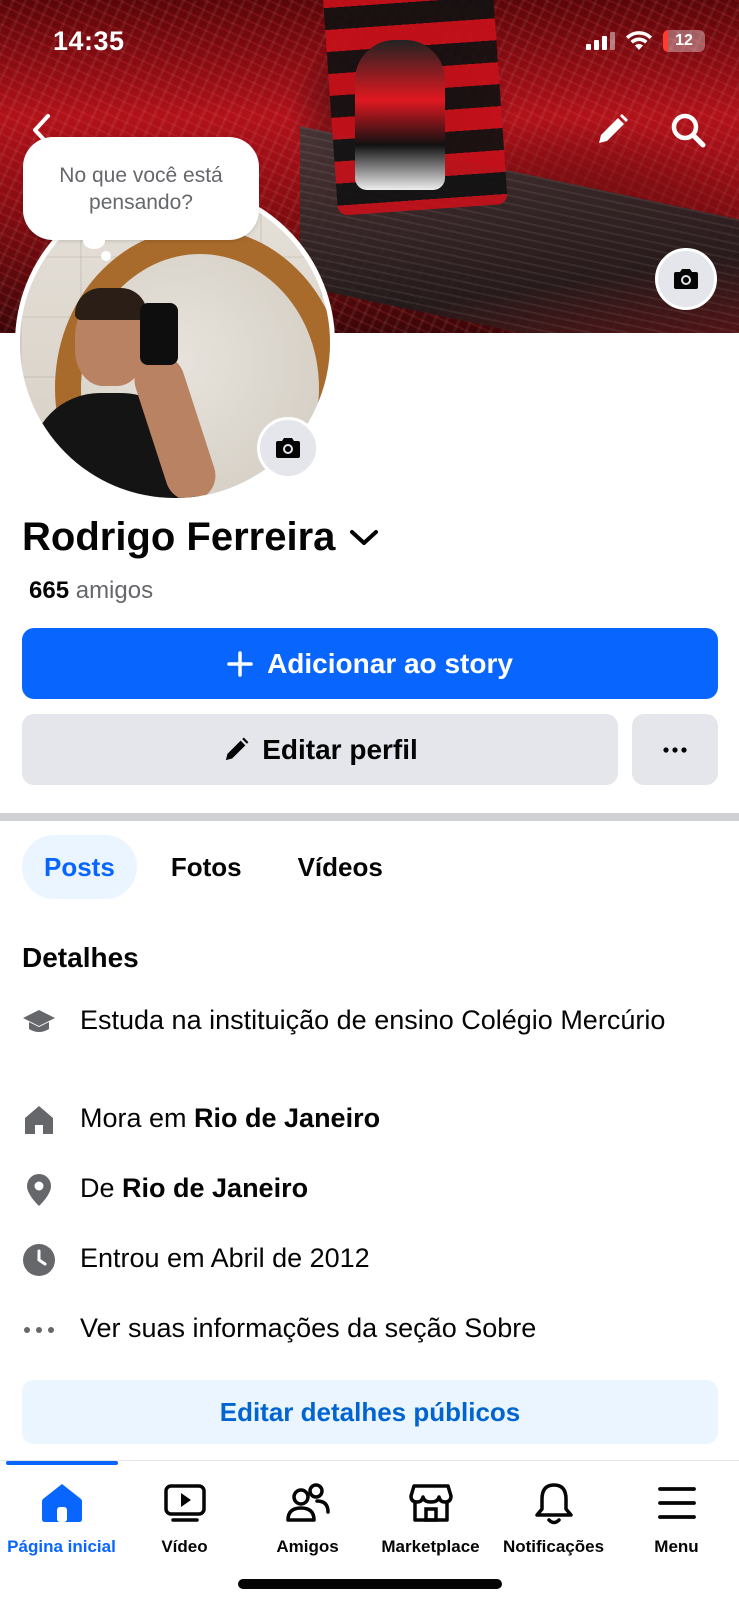 This screenshot has height=1600, width=739. I want to click on battery-level: 12, so click(684, 40).